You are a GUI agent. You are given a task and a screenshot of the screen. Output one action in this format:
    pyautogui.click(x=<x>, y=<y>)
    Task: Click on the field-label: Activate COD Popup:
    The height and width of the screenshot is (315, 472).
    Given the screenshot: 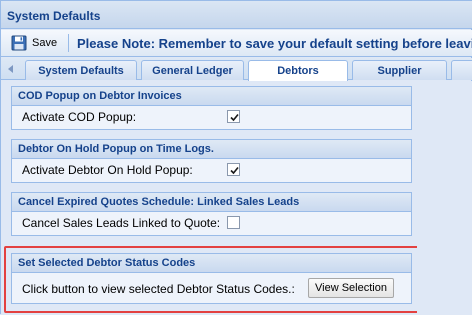 What is the action you would take?
    pyautogui.click(x=79, y=117)
    